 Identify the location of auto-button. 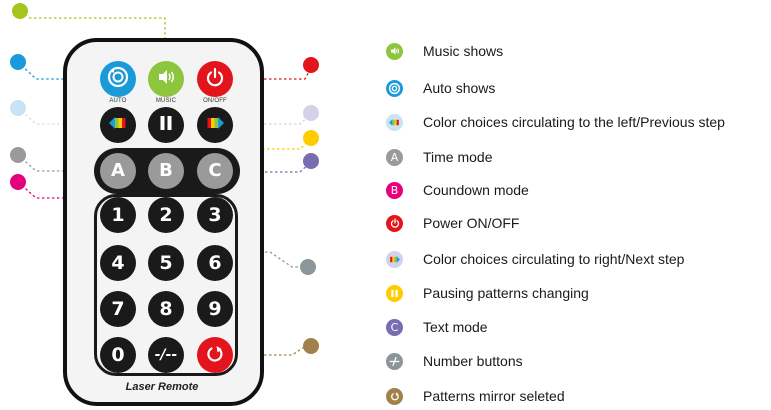
(118, 79).